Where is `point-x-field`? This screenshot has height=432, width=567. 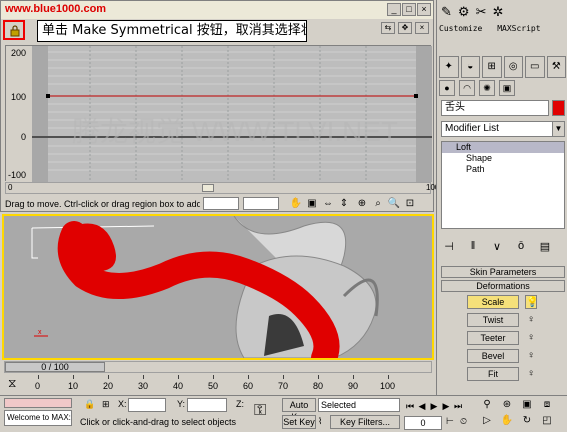 point-x-field is located at coordinates (221, 203).